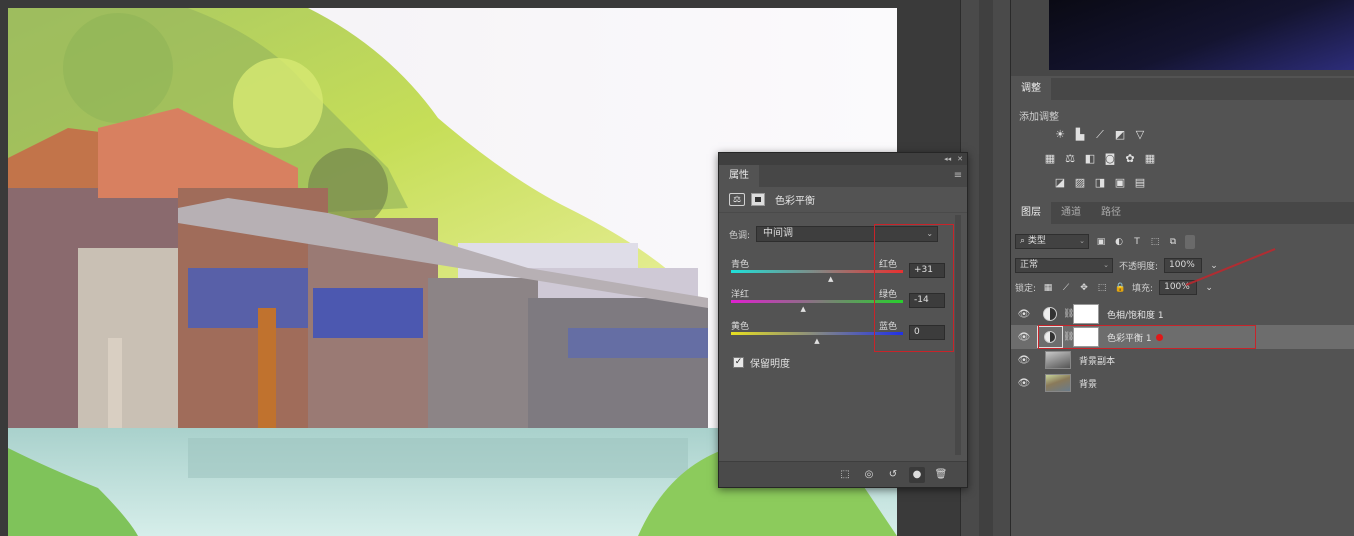 This screenshot has width=1354, height=536. I want to click on delete-icon: 🗑, so click(941, 475).